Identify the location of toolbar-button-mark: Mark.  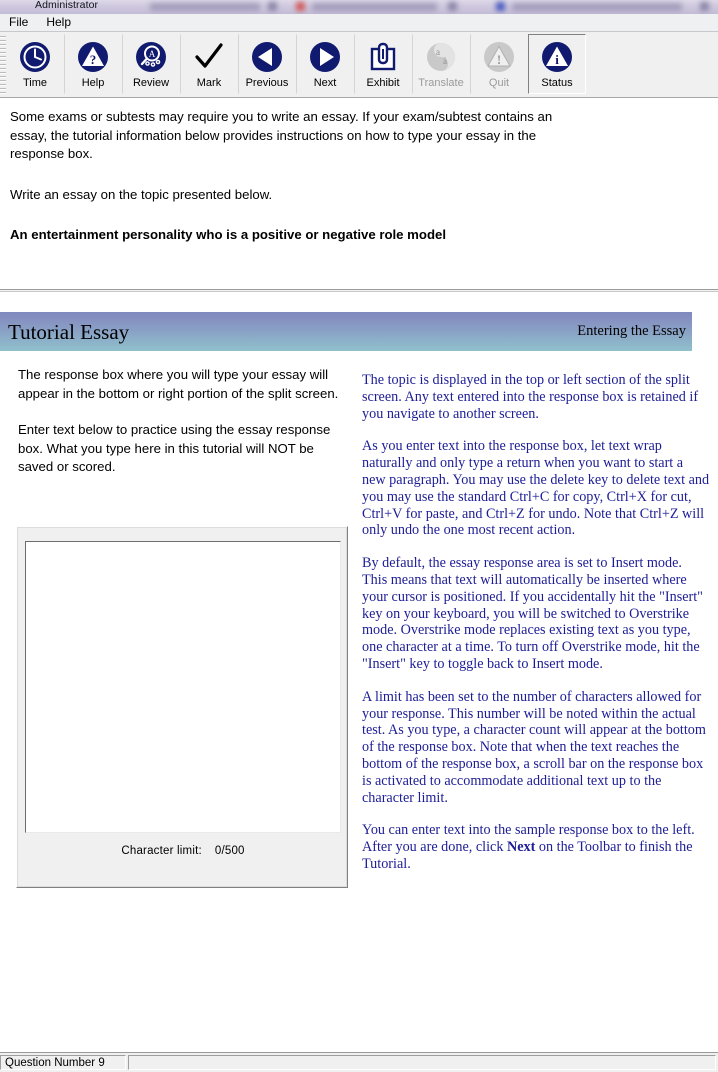
(209, 64).